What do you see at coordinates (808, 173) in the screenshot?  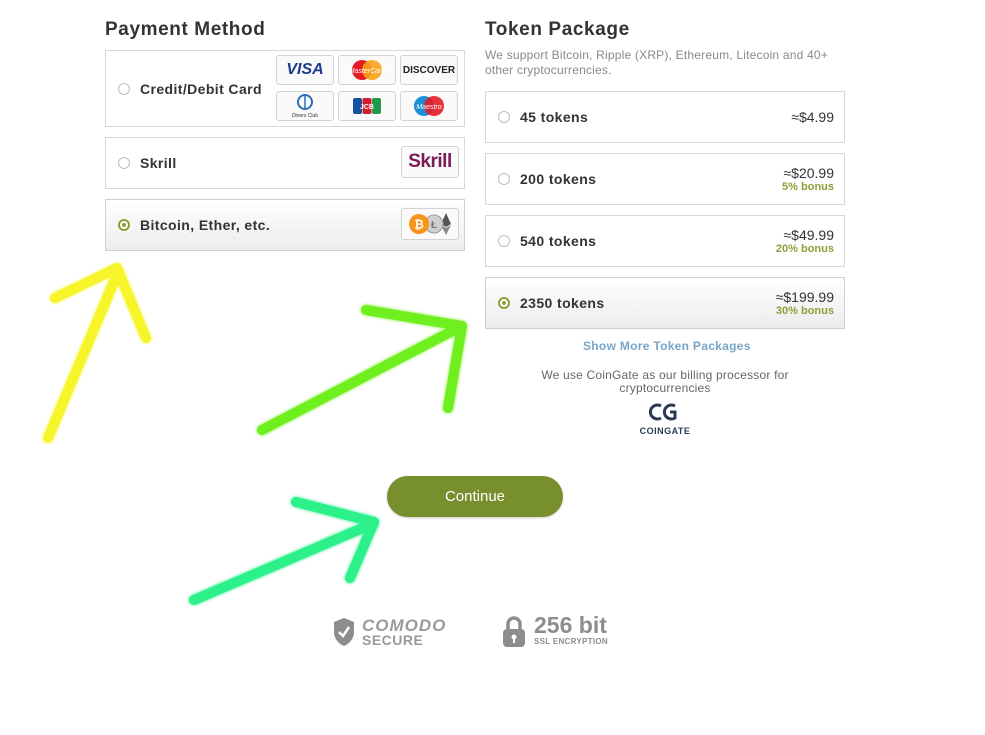 I see `package-price: ≈$20.99` at bounding box center [808, 173].